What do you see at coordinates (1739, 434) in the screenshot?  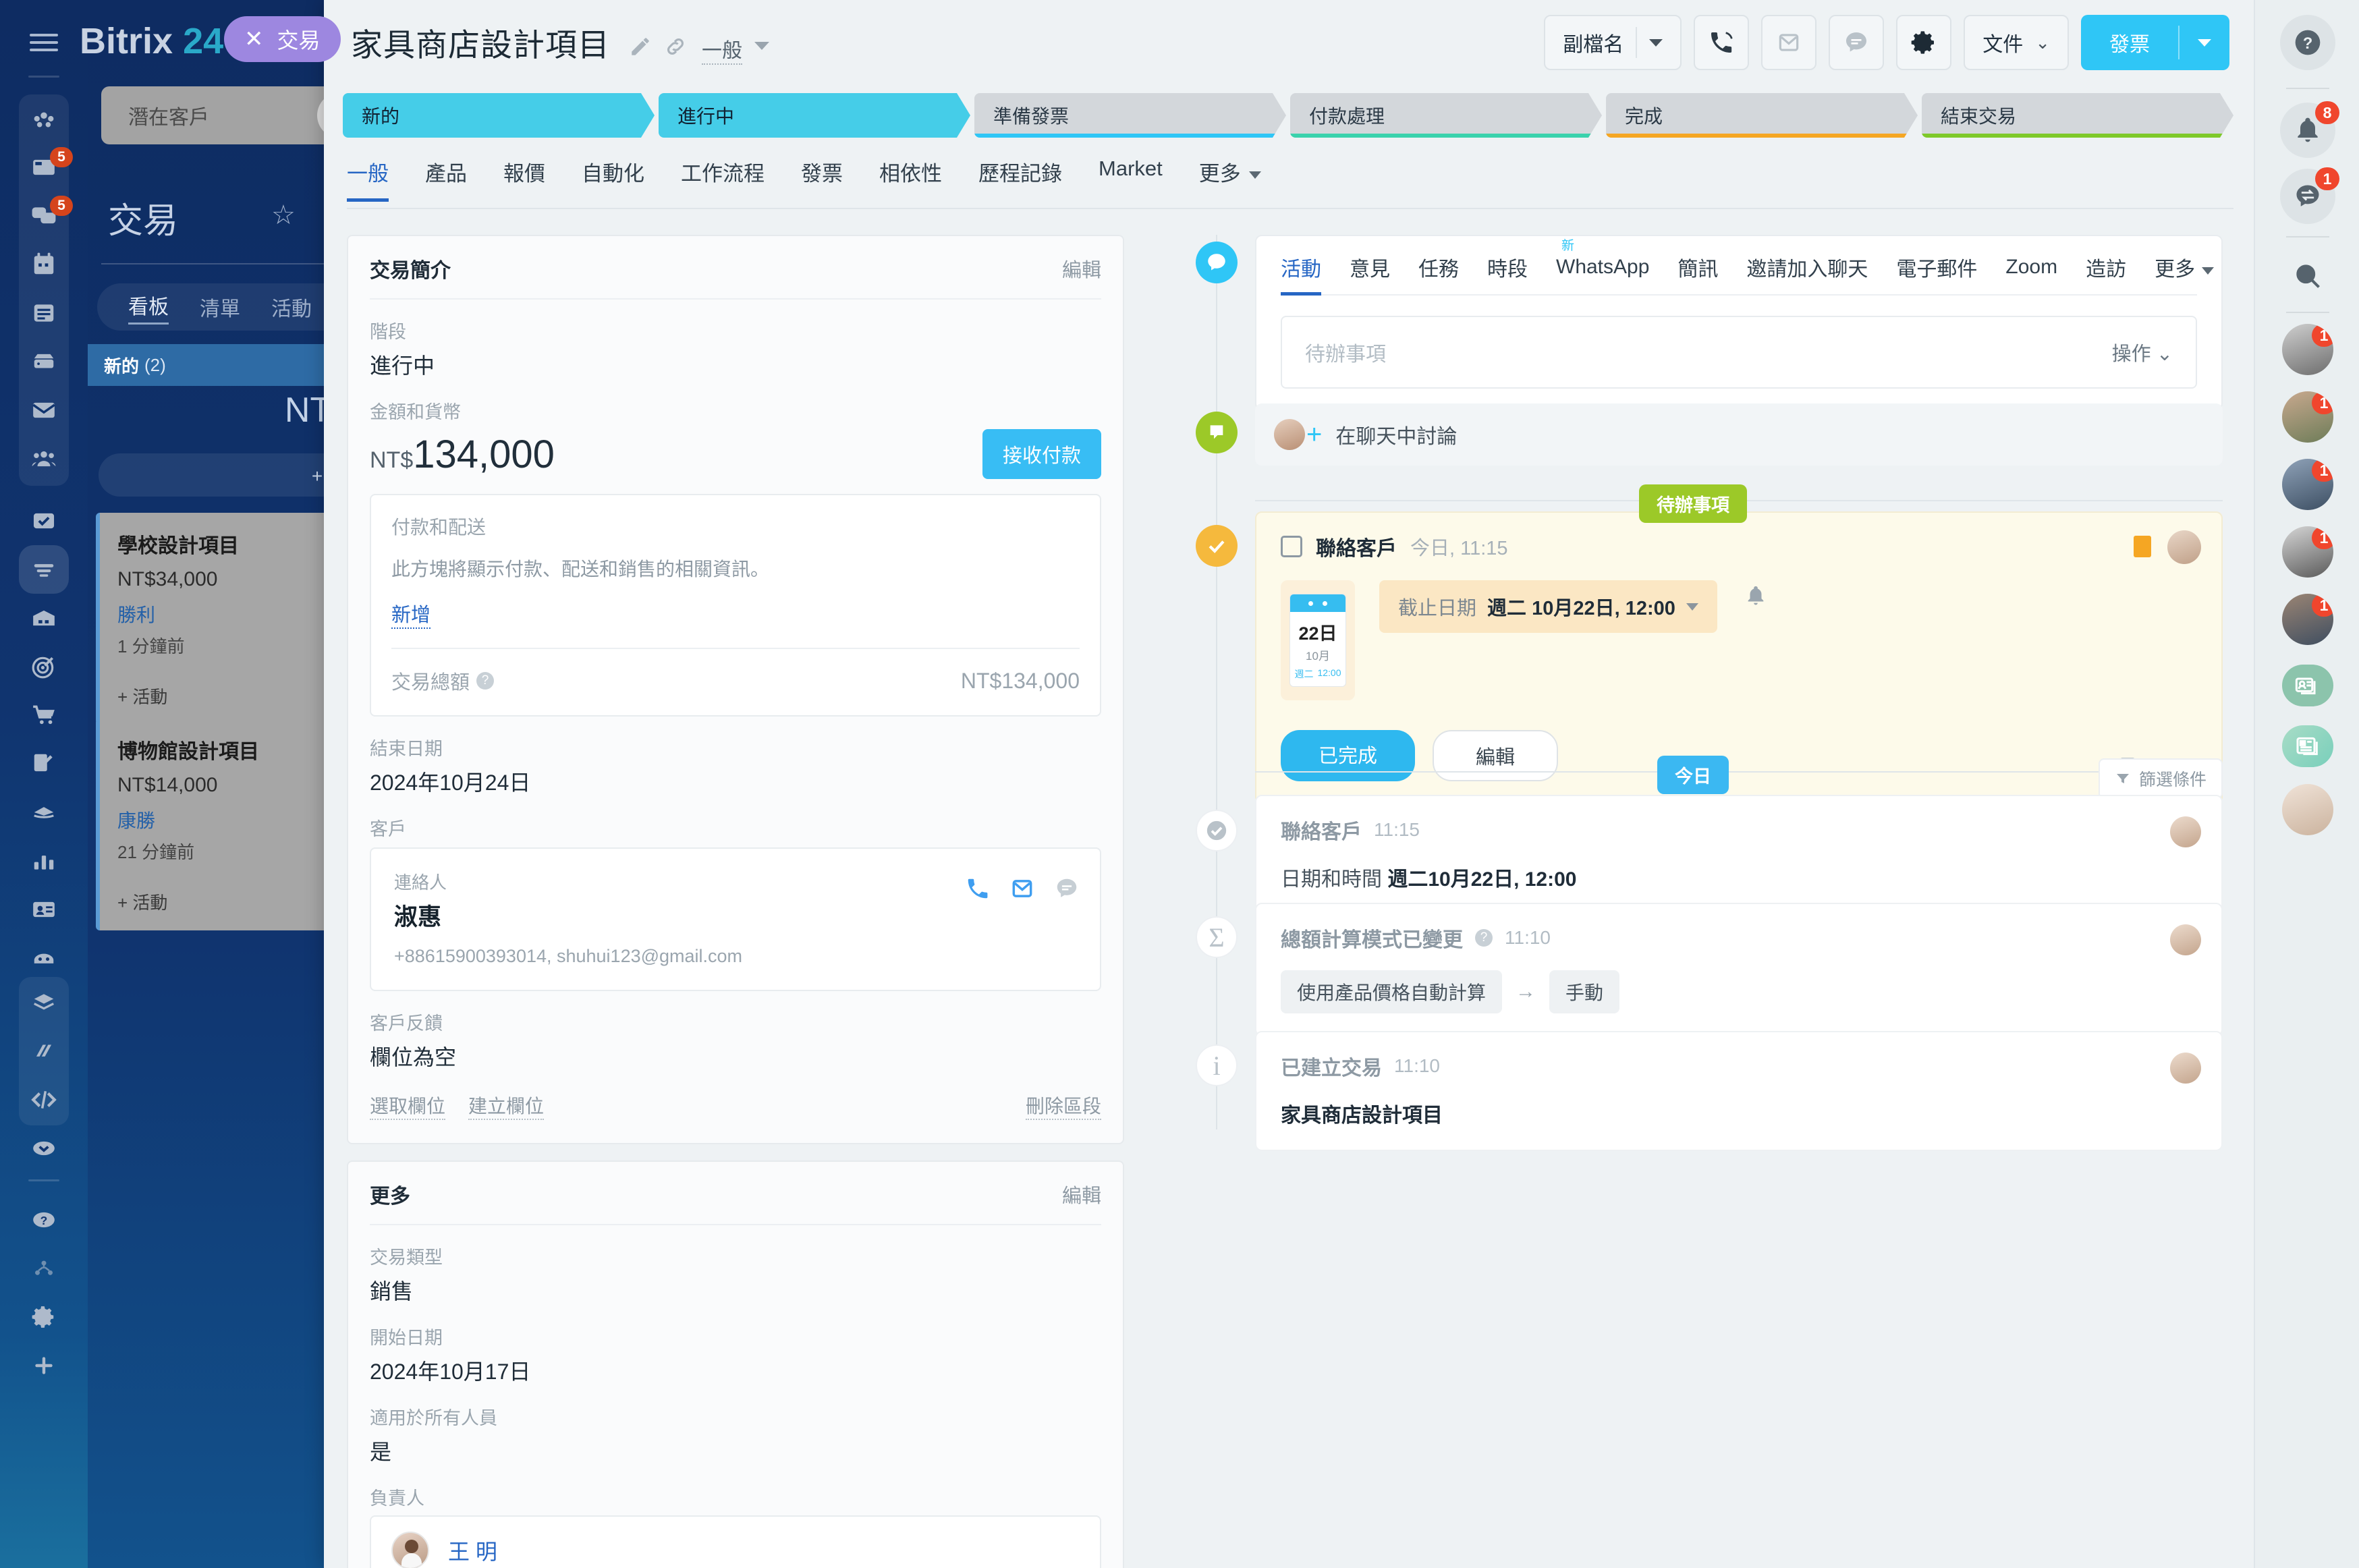 I see `discuss-in-chat-row: + 在聊天中討論` at bounding box center [1739, 434].